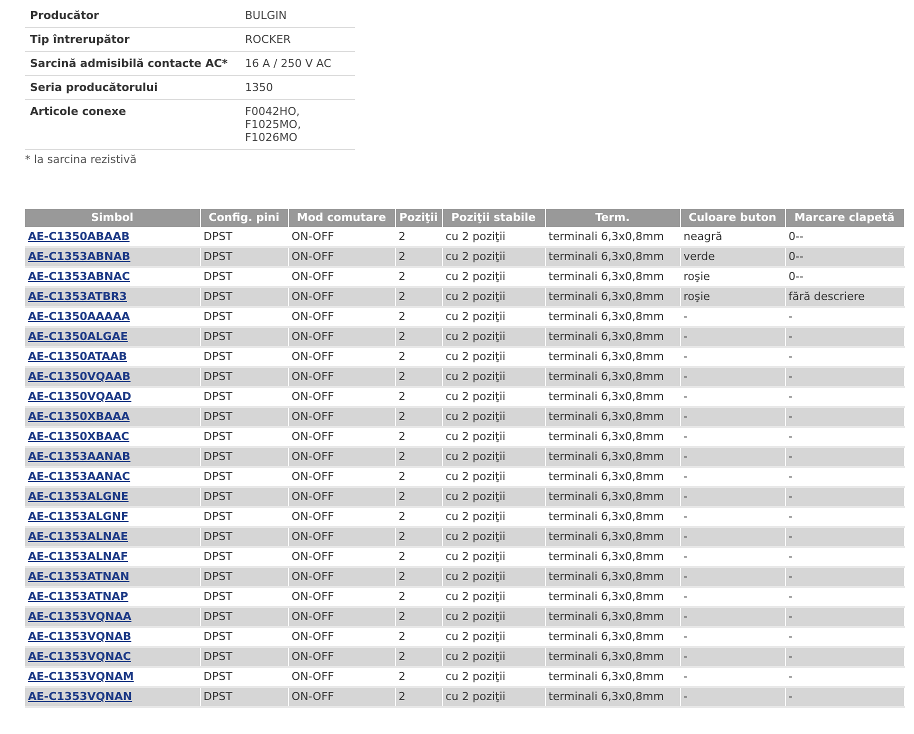 The width and height of the screenshot is (914, 734). What do you see at coordinates (112, 217) in the screenshot?
I see `column-header: Simbol` at bounding box center [112, 217].